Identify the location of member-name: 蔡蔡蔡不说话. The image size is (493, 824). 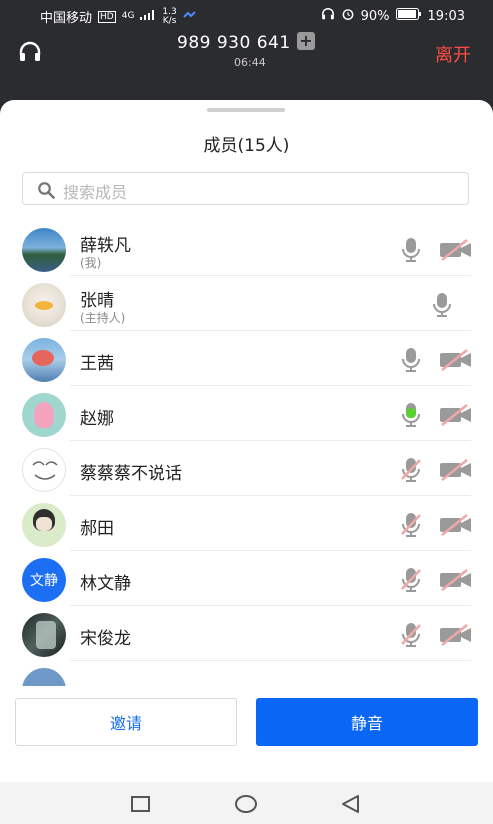
(131, 474).